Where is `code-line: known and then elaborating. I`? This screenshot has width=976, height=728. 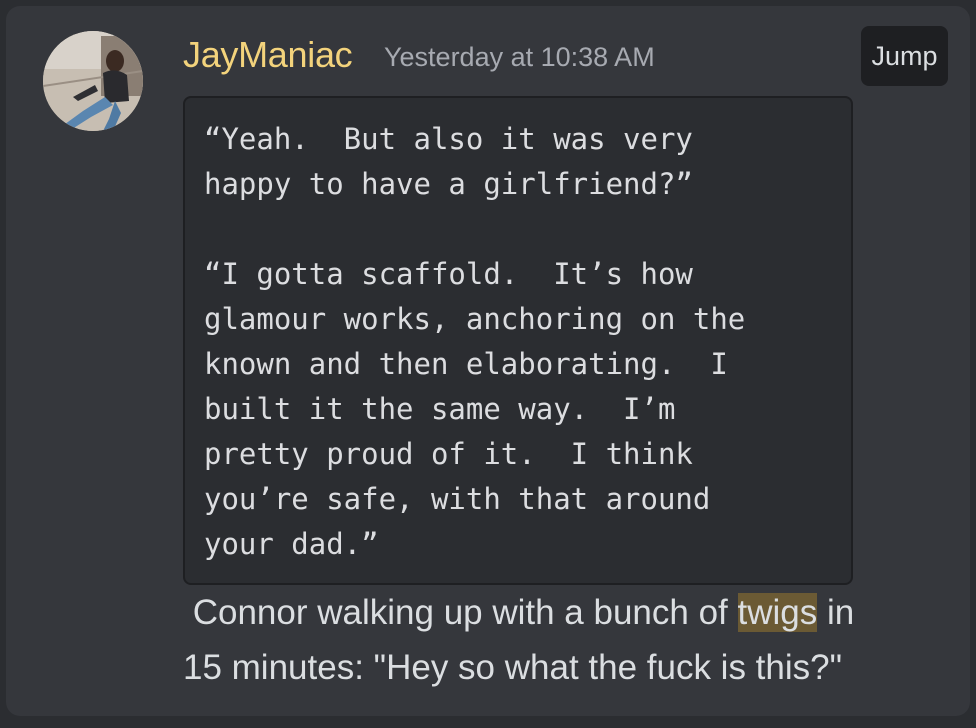
code-line: known and then elaborating. I is located at coordinates (466, 364).